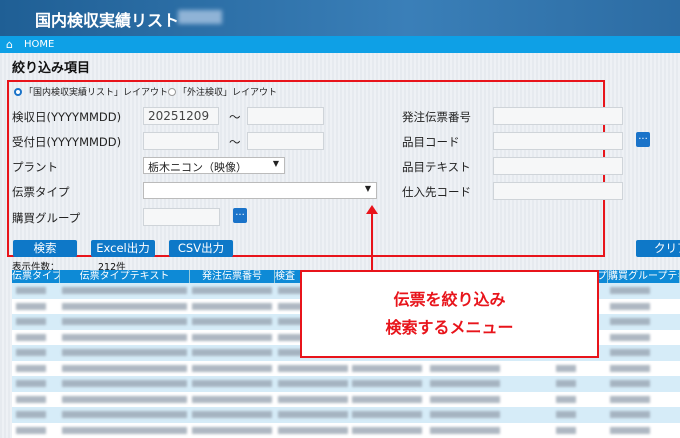 The height and width of the screenshot is (438, 680). What do you see at coordinates (644, 276) in the screenshot?
I see `col-purchasing-group-text: 購買グループテキスト` at bounding box center [644, 276].